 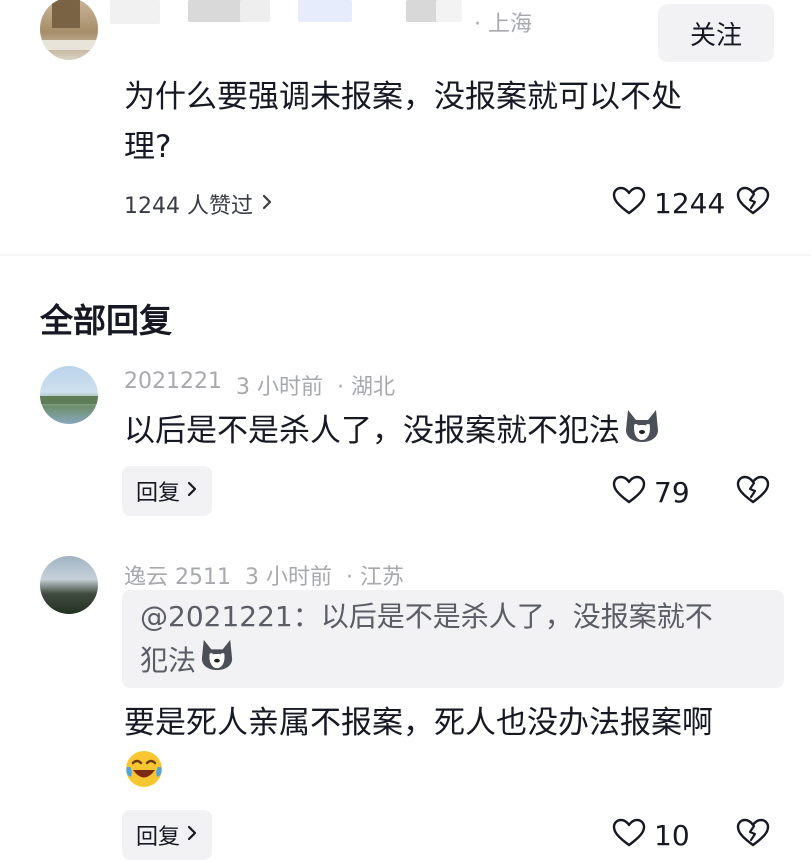 I want to click on reply-like-count: 79, so click(x=672, y=492).